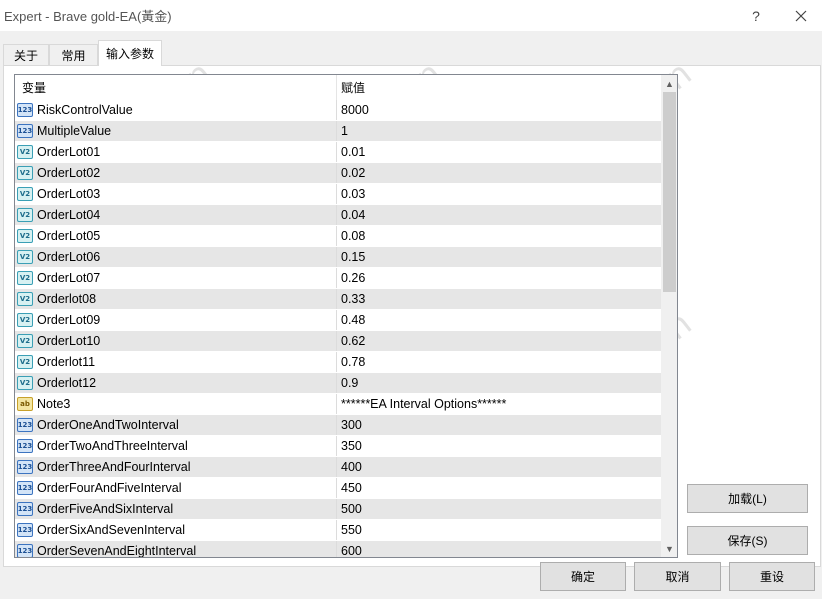  What do you see at coordinates (54, 404) in the screenshot?
I see `variable-name: Note3` at bounding box center [54, 404].